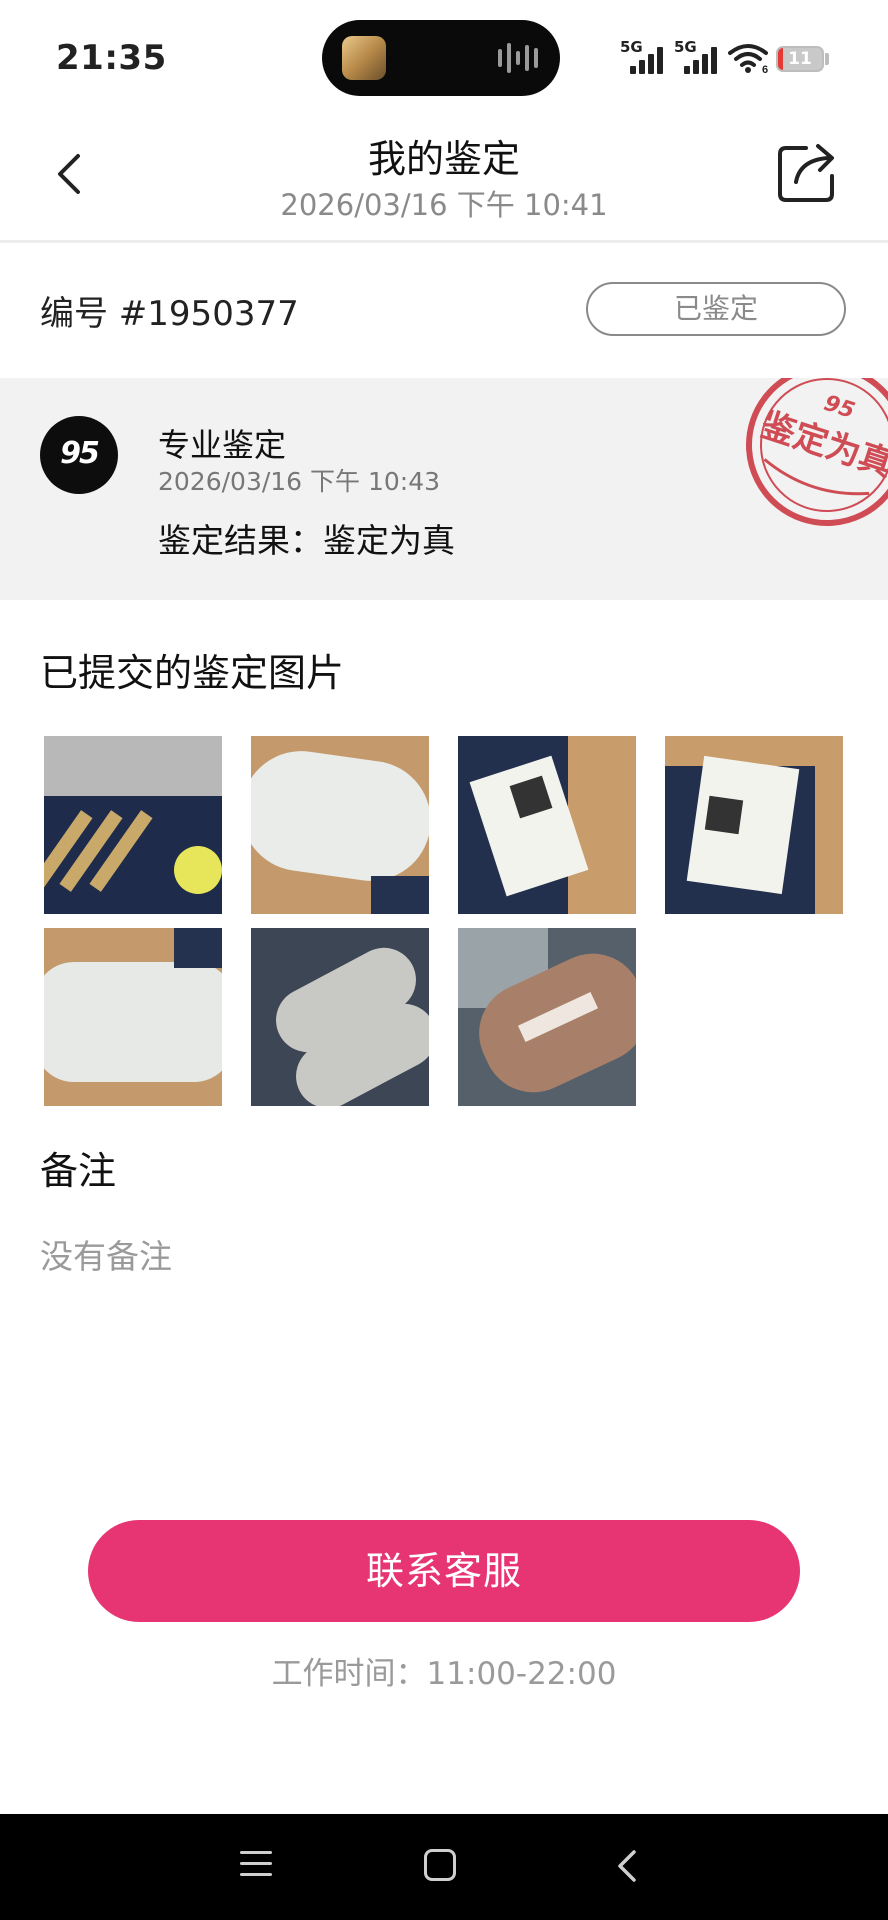  I want to click on status-bar: 21:35 5G 5G 6 11, so click(444, 55).